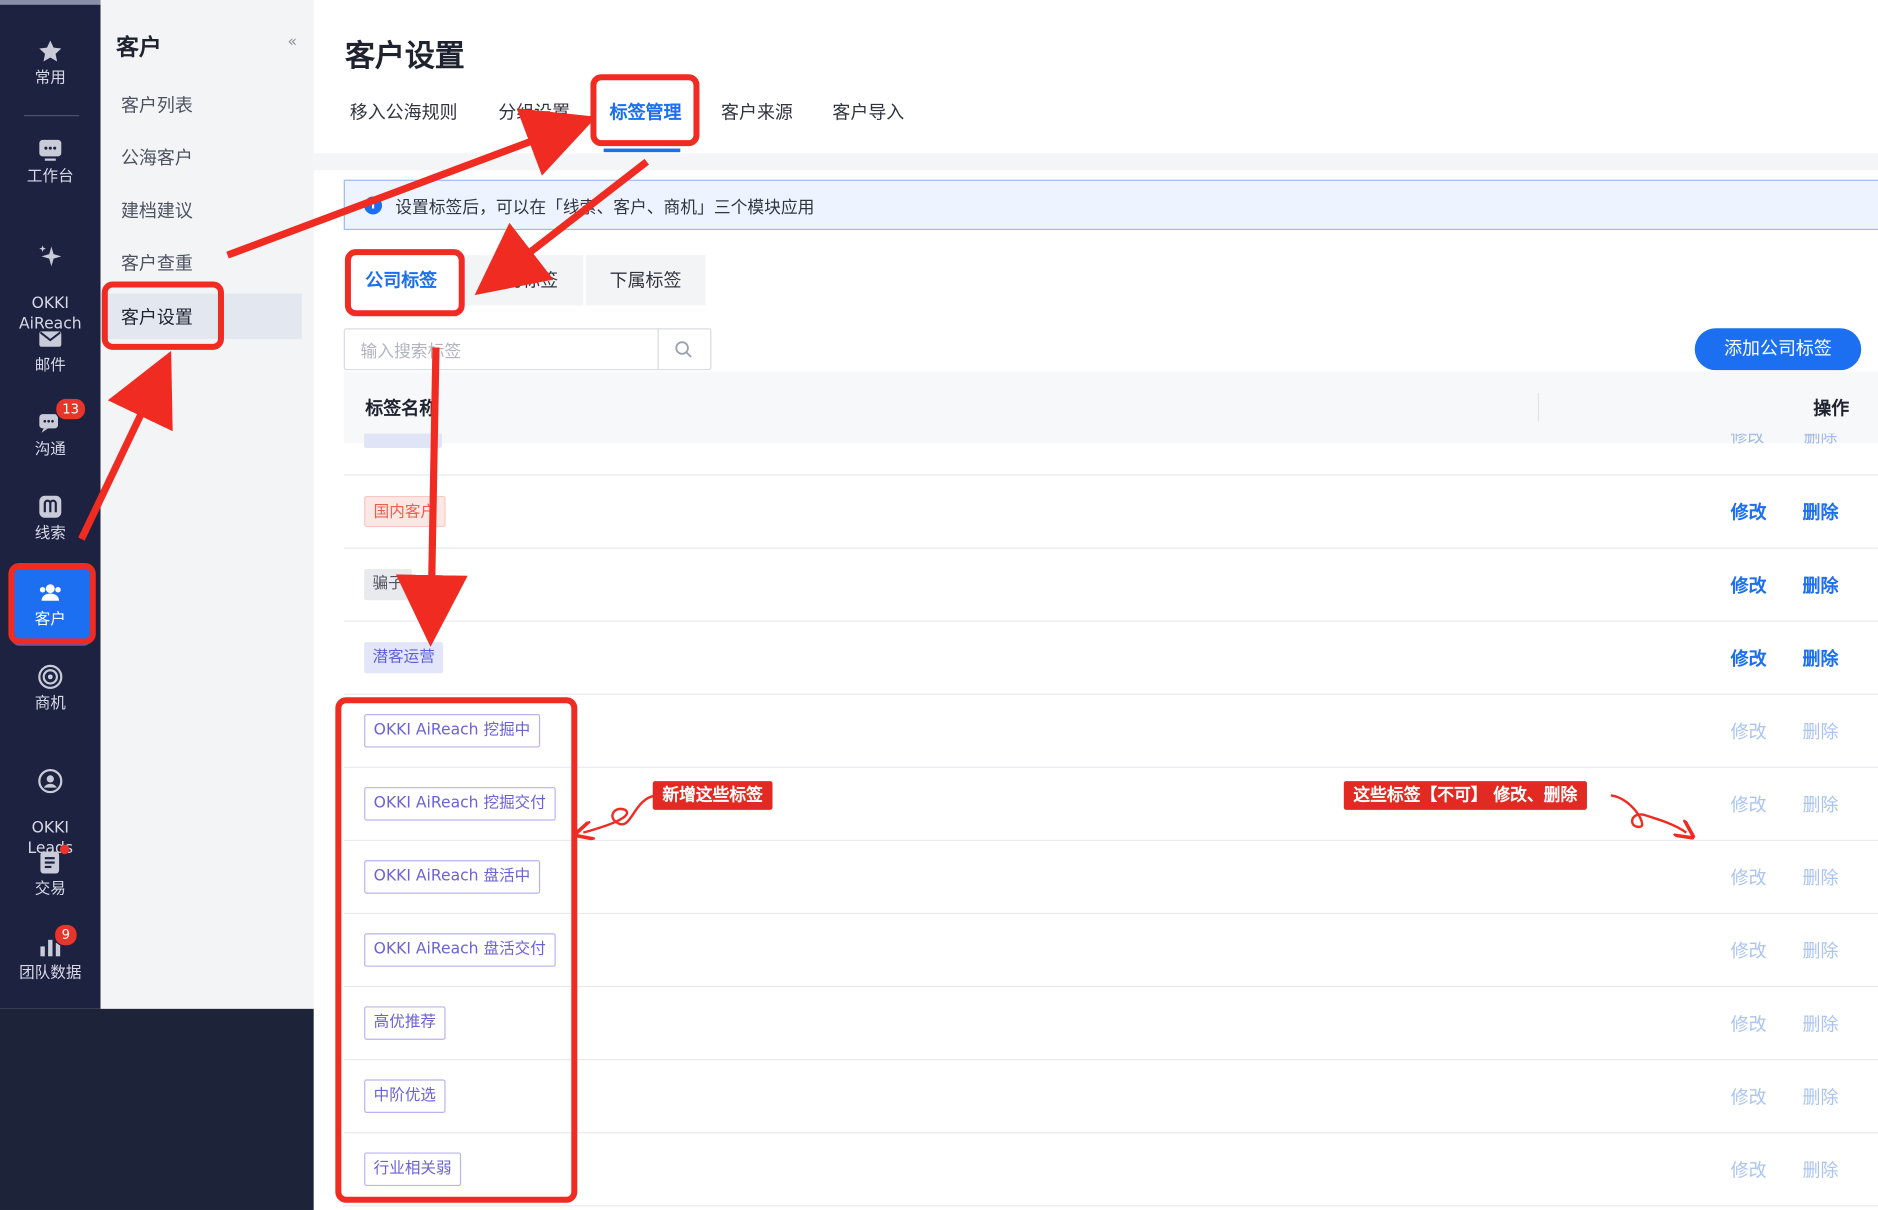  What do you see at coordinates (431, 497) in the screenshot?
I see `arrow-search-to-rows` at bounding box center [431, 497].